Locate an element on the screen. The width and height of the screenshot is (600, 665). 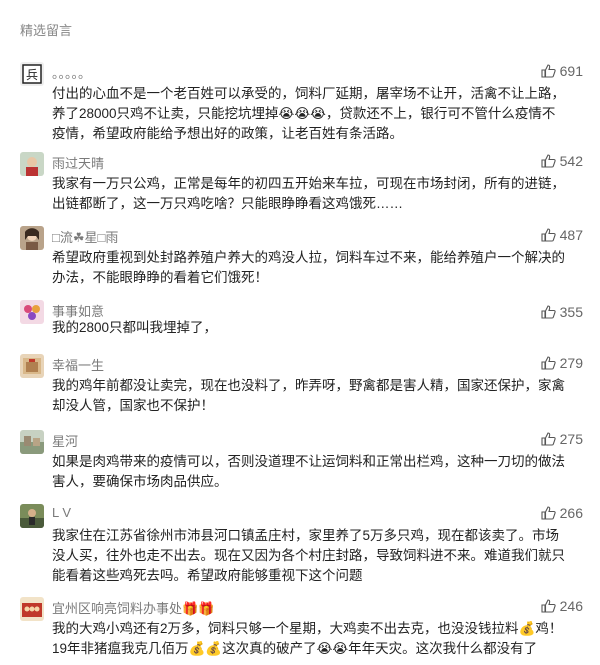
like-button: 266 is located at coordinates (562, 513).